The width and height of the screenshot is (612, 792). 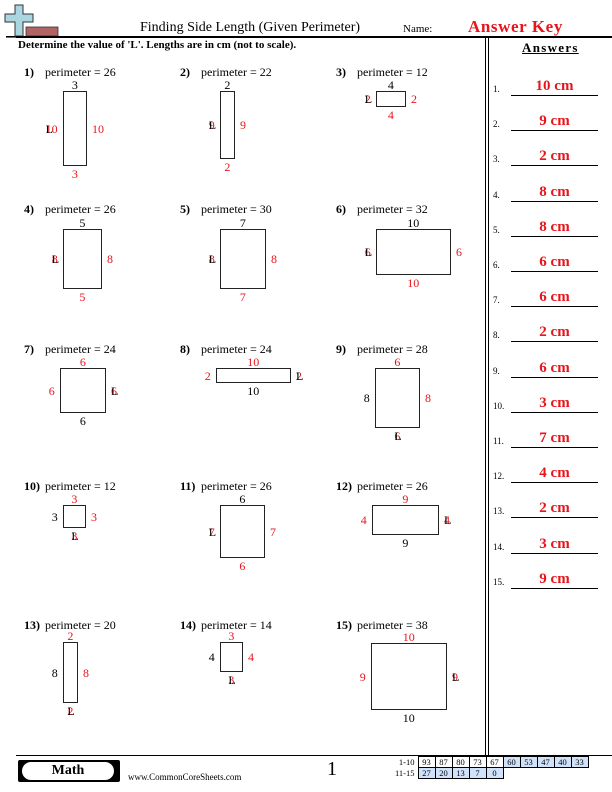 I want to click on score-cell: 40, so click(x=562, y=762).